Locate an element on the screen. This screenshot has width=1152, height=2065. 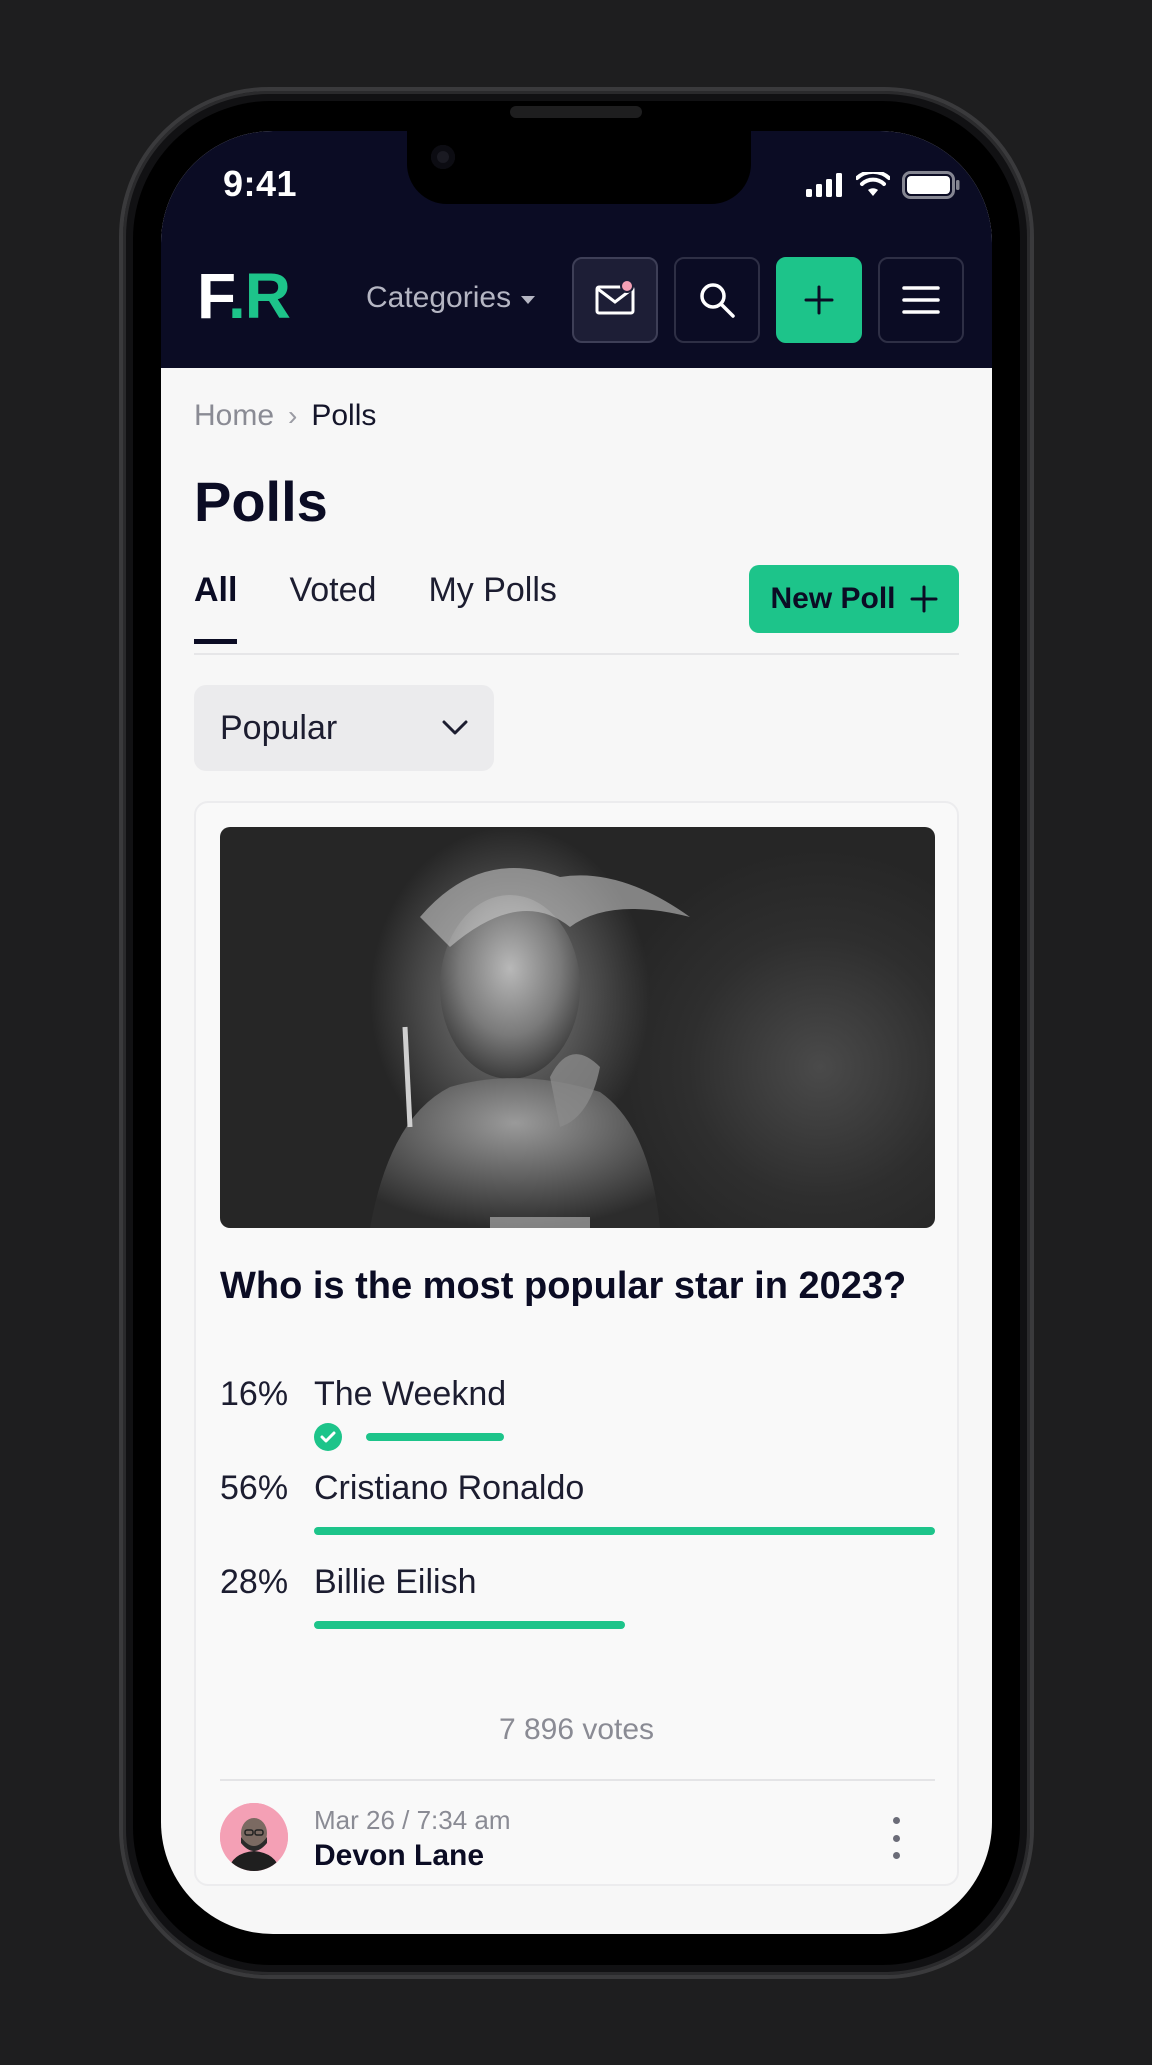
phone-speaker is located at coordinates (576, 112).